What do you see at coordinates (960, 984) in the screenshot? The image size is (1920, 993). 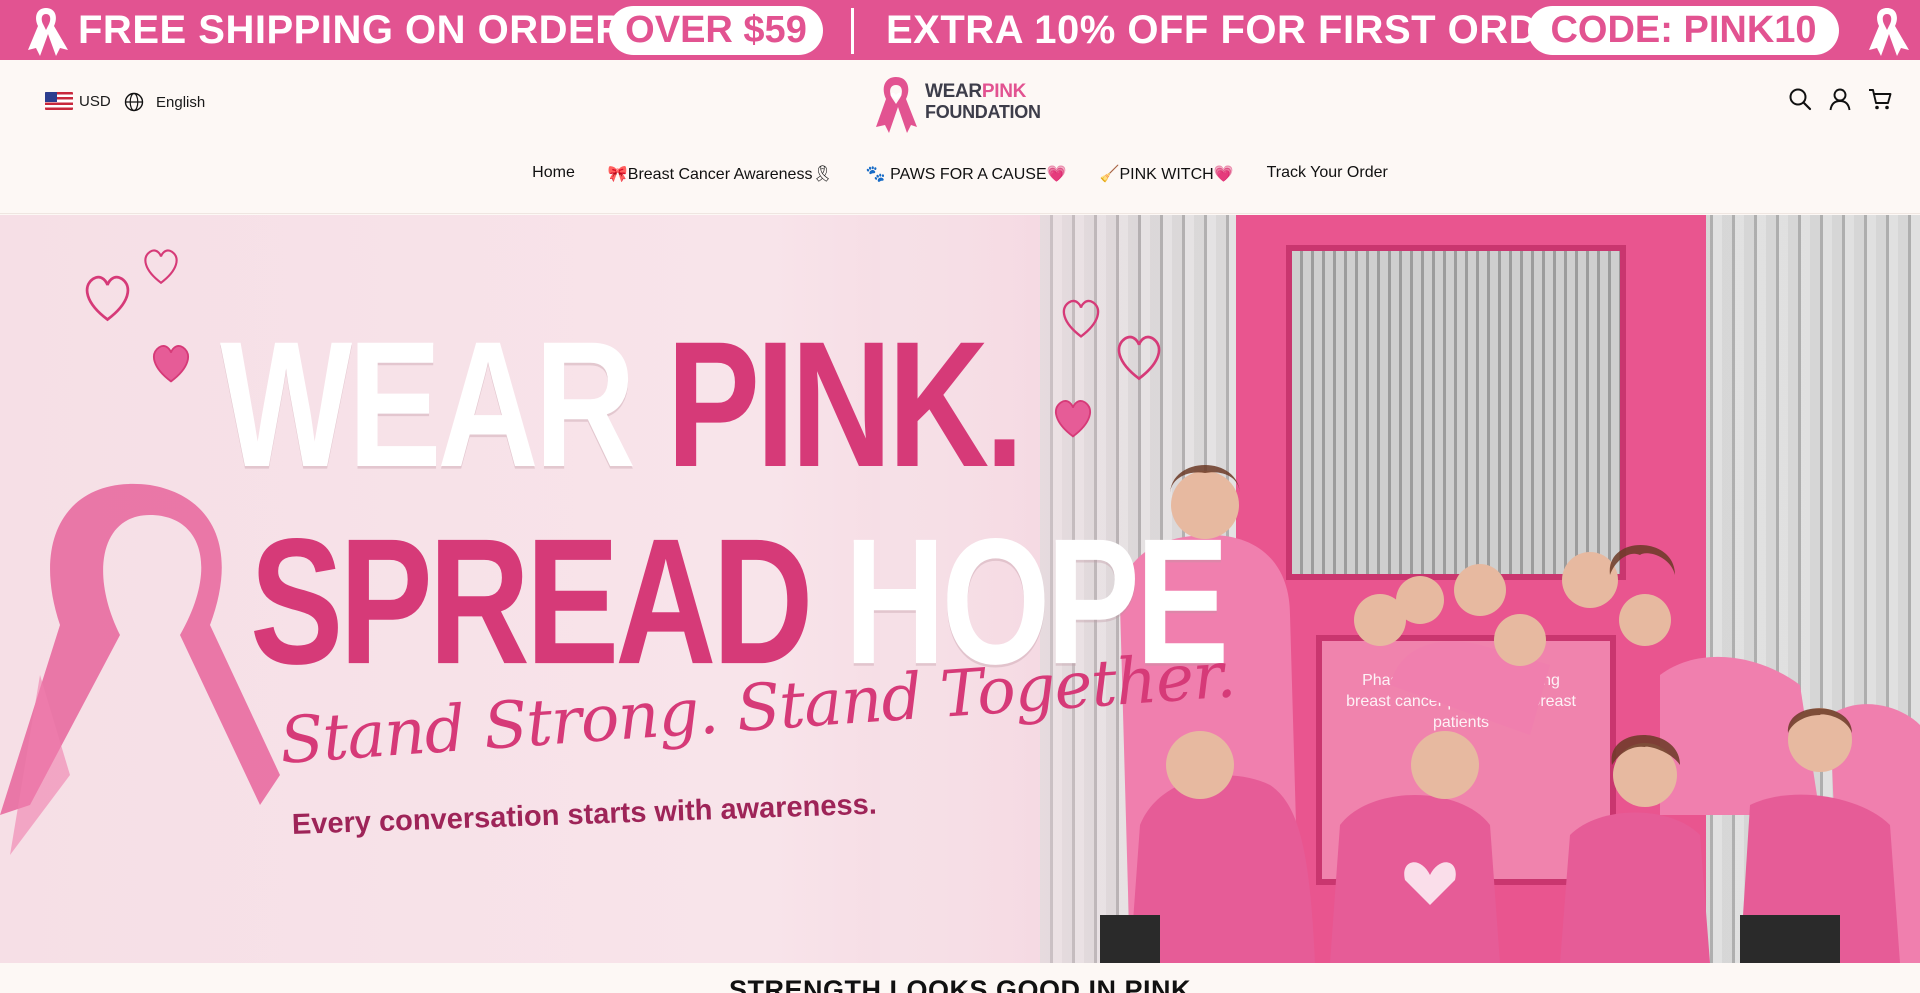 I see `section-title: STRENGTH LOOKS GOOD IN PINK` at bounding box center [960, 984].